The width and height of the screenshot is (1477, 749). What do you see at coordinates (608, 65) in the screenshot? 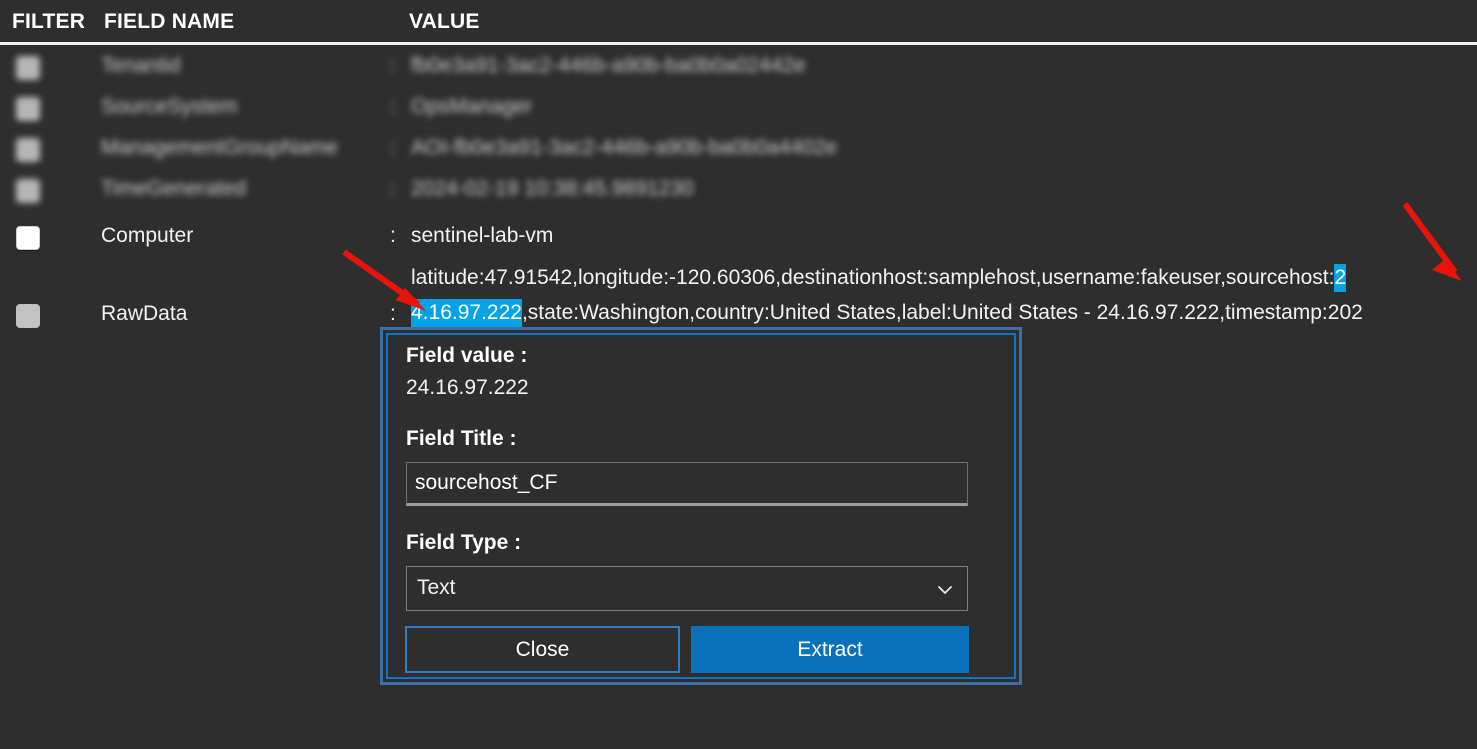
I see `field-value-cell: fb0e3a91-3ac2-446b-a90b-ba0b0a02442e` at bounding box center [608, 65].